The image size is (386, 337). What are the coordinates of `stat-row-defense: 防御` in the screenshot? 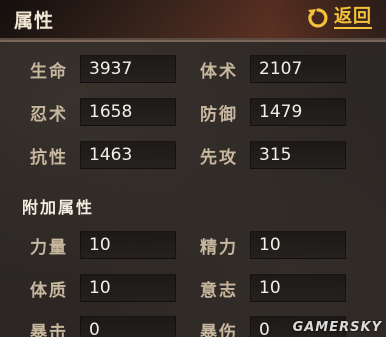 It's located at (227, 112).